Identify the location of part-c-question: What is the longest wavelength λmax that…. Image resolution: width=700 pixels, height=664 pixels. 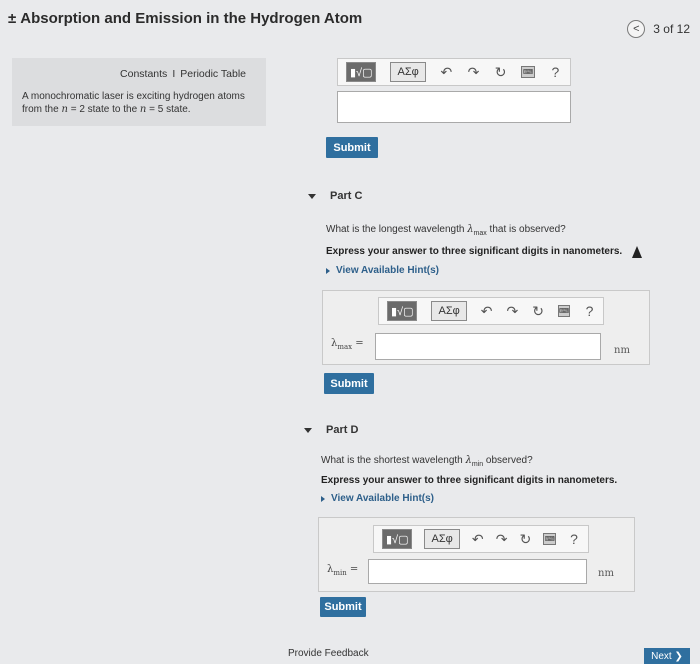
(446, 230).